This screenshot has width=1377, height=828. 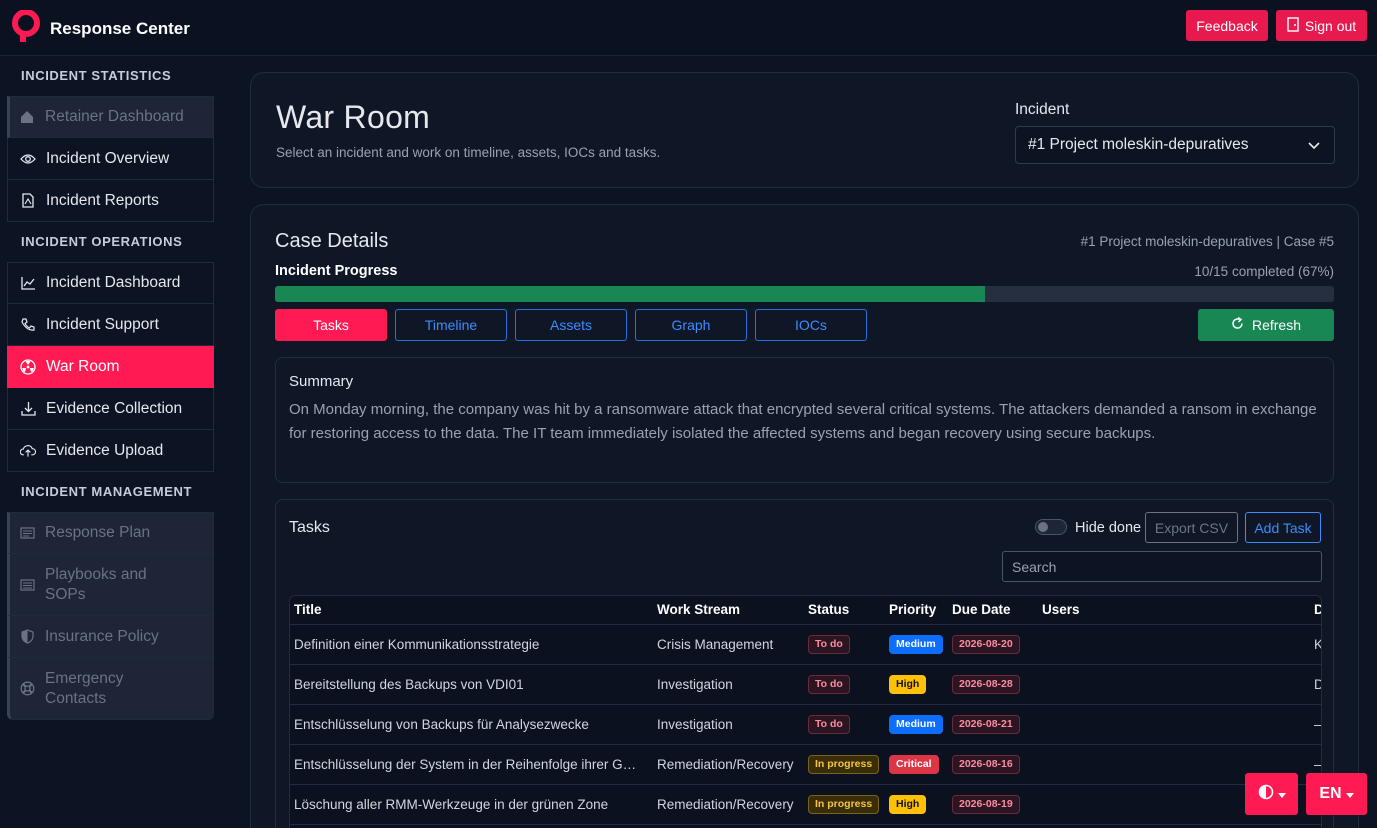 What do you see at coordinates (1266, 794) in the screenshot?
I see `contrast-icon` at bounding box center [1266, 794].